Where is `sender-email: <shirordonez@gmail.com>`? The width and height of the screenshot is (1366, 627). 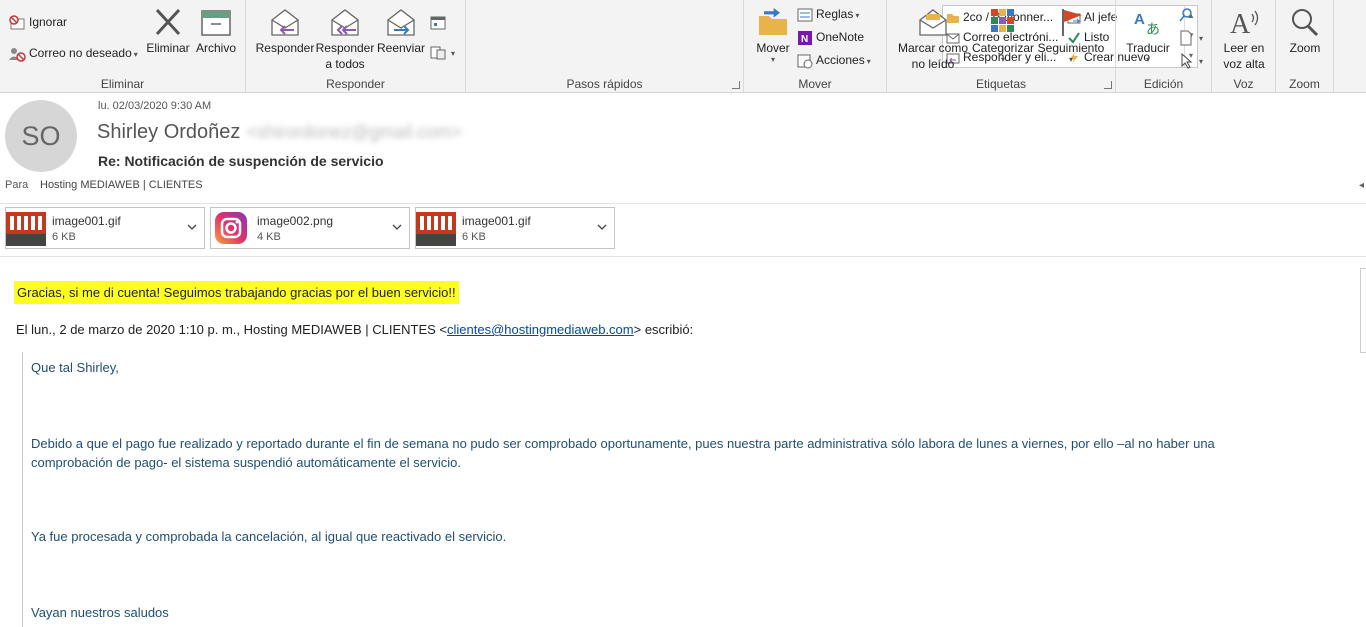
sender-email: <shirordonez@gmail.com> is located at coordinates (354, 132).